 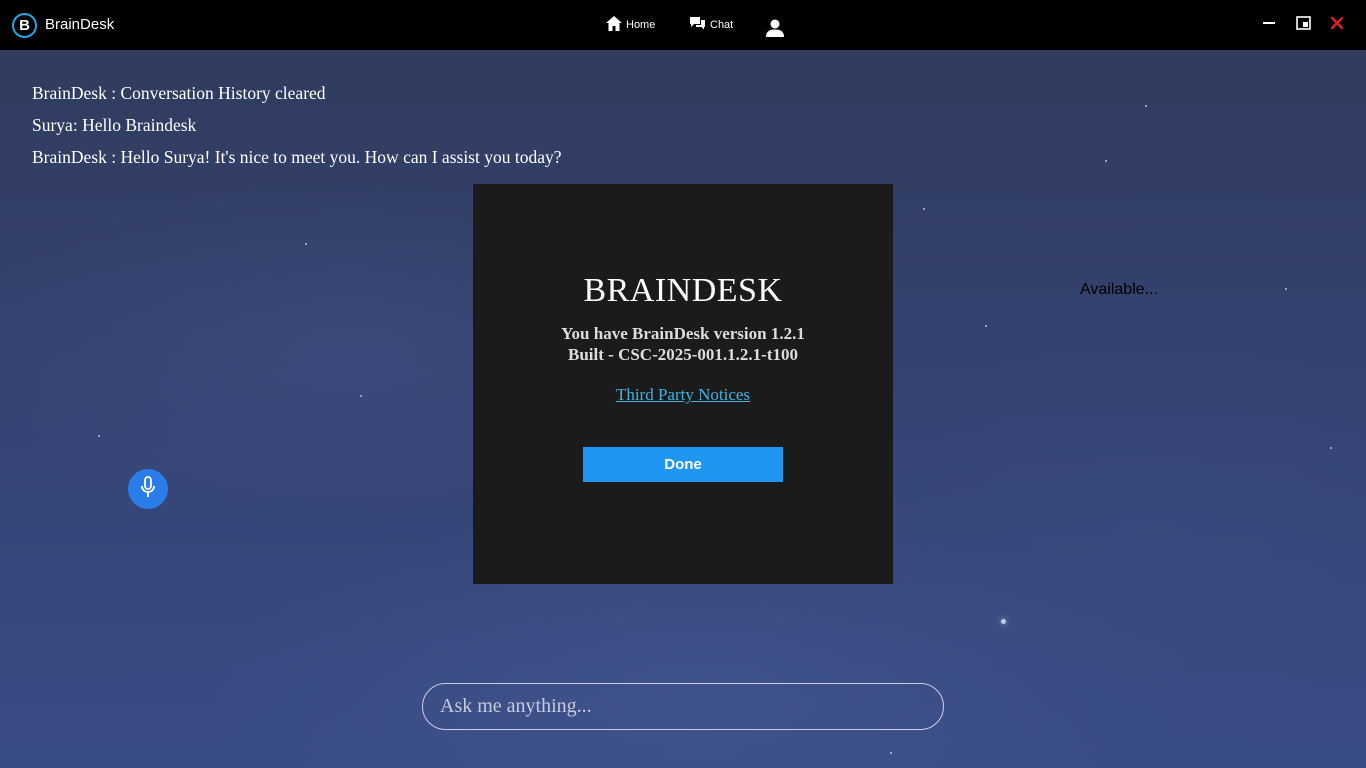 I want to click on minimize-icon, so click(x=1269, y=25).